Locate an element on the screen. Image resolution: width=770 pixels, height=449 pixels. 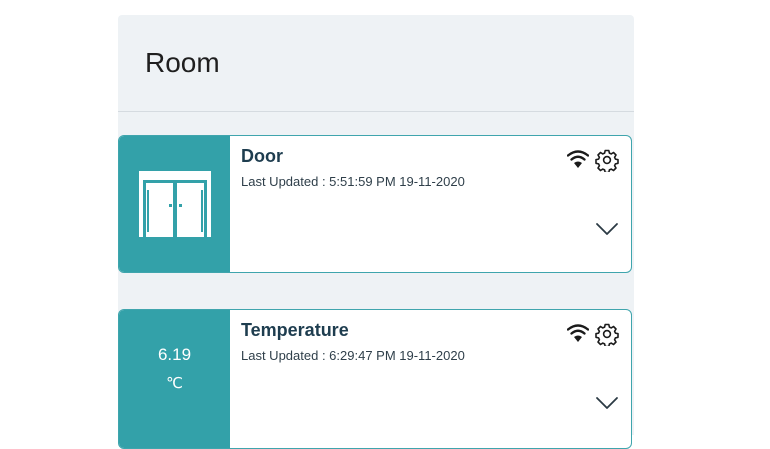
temperature-readout-panel: 6.19 ℃ is located at coordinates (174, 379).